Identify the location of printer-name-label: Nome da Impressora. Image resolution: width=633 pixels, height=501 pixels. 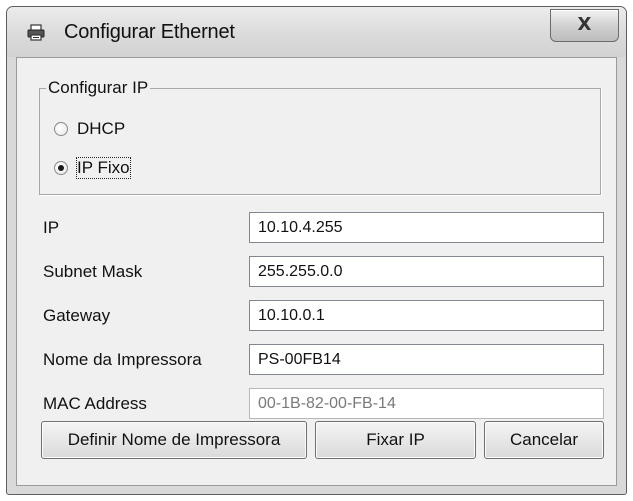
(122, 359).